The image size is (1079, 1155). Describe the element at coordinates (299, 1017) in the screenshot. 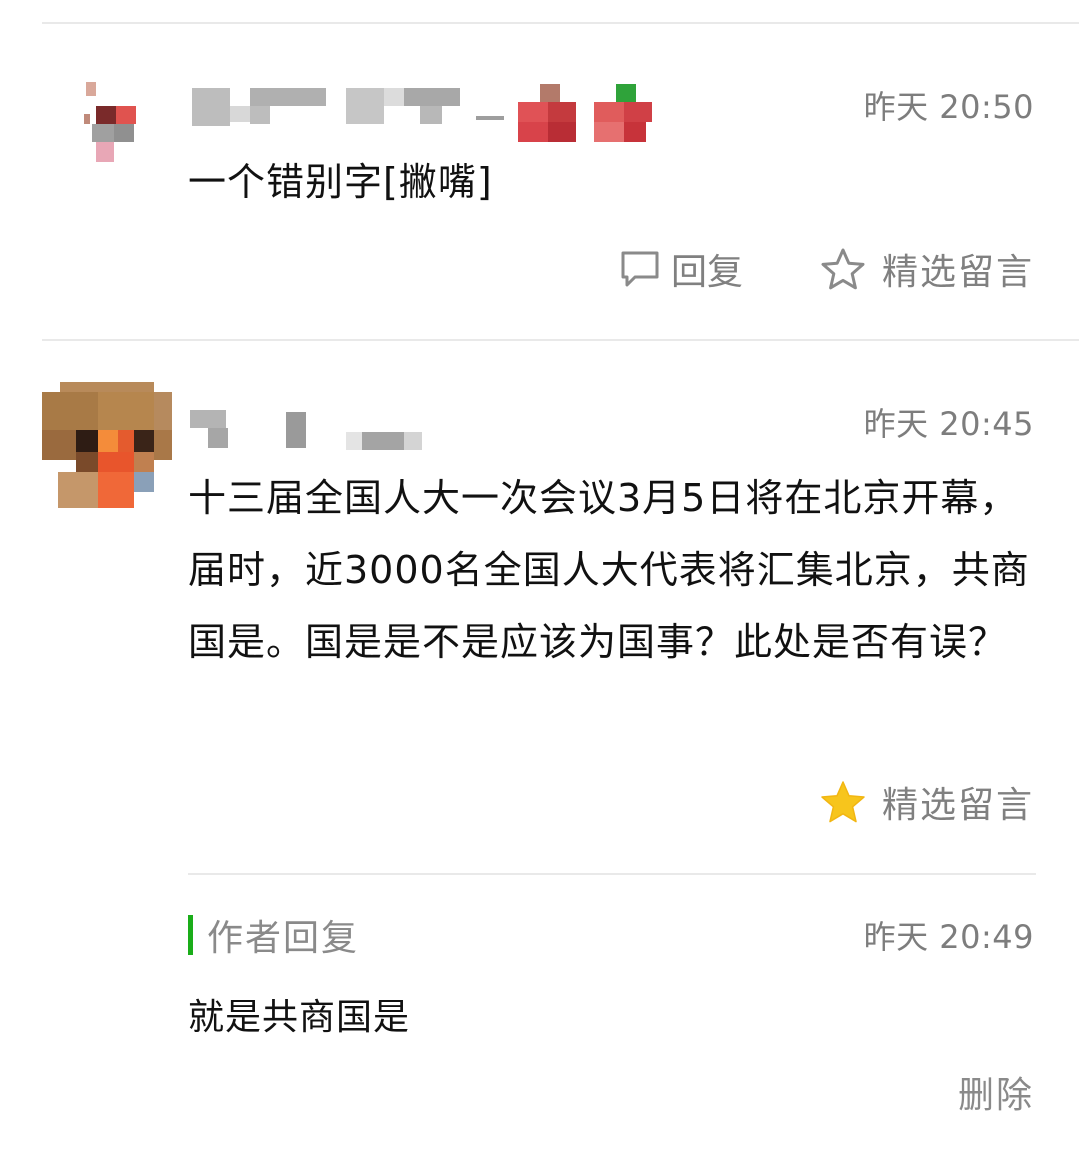

I see `author-reply-text: 就是共商国是` at that location.